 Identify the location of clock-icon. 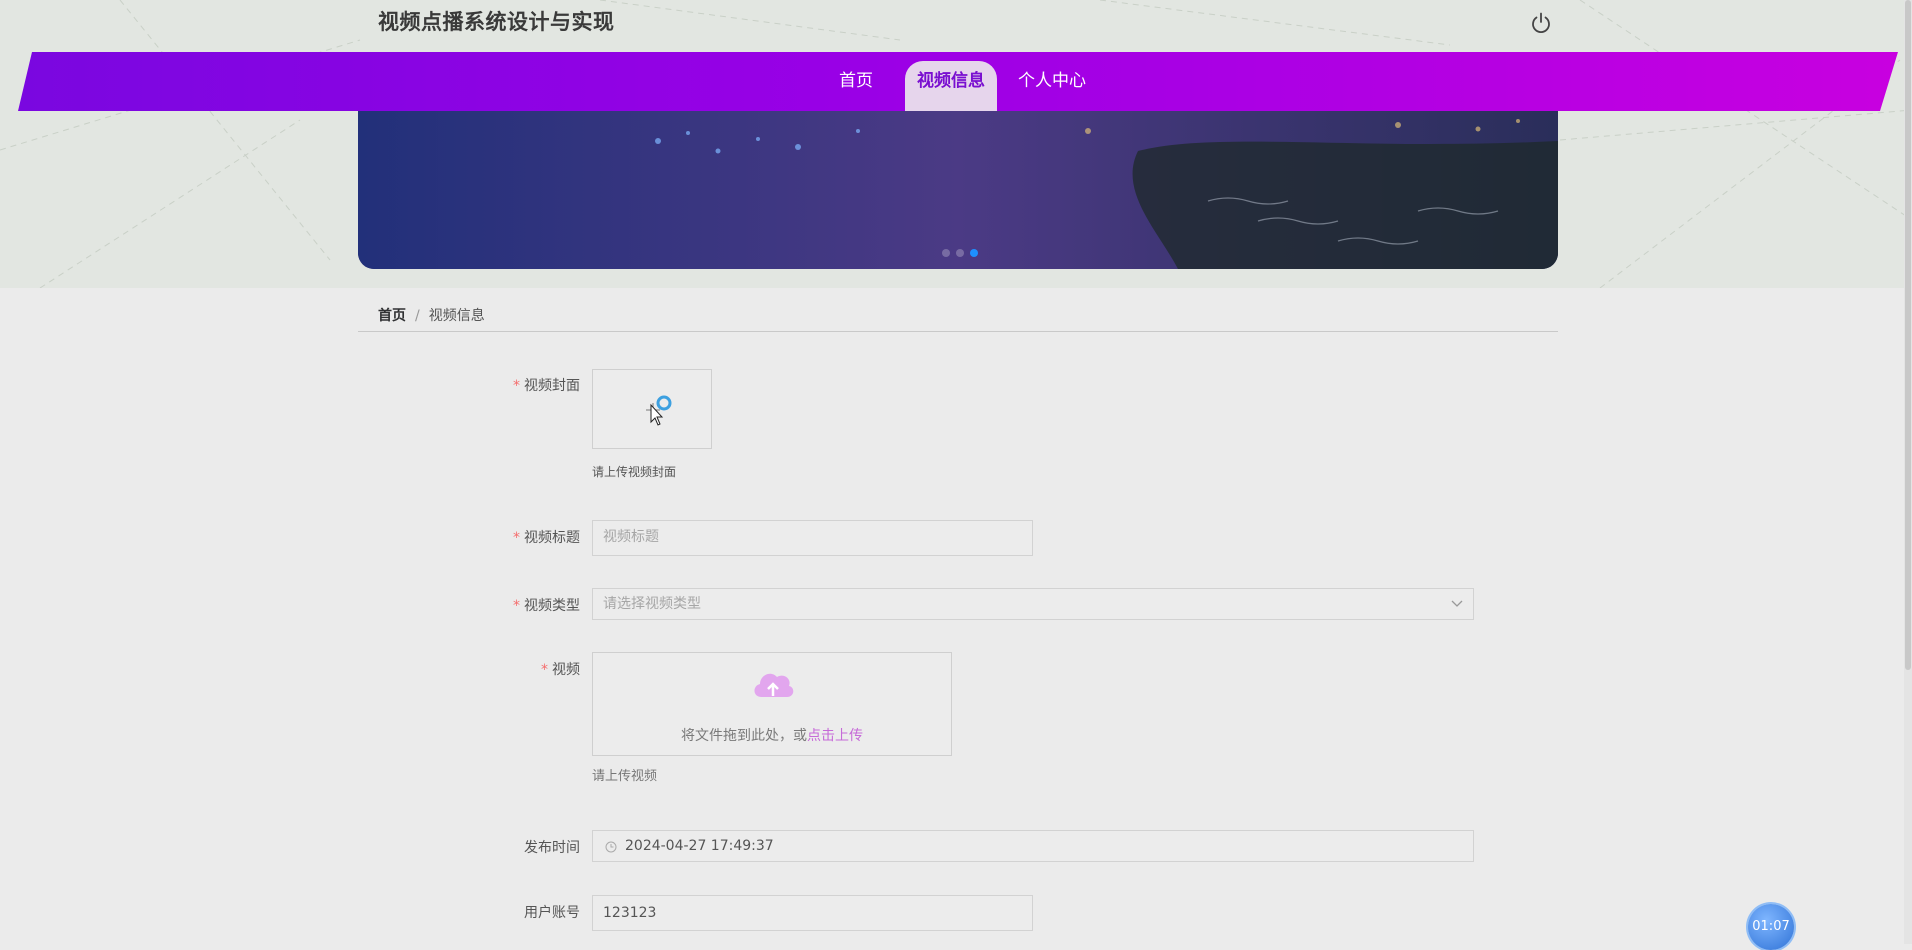
(611, 847).